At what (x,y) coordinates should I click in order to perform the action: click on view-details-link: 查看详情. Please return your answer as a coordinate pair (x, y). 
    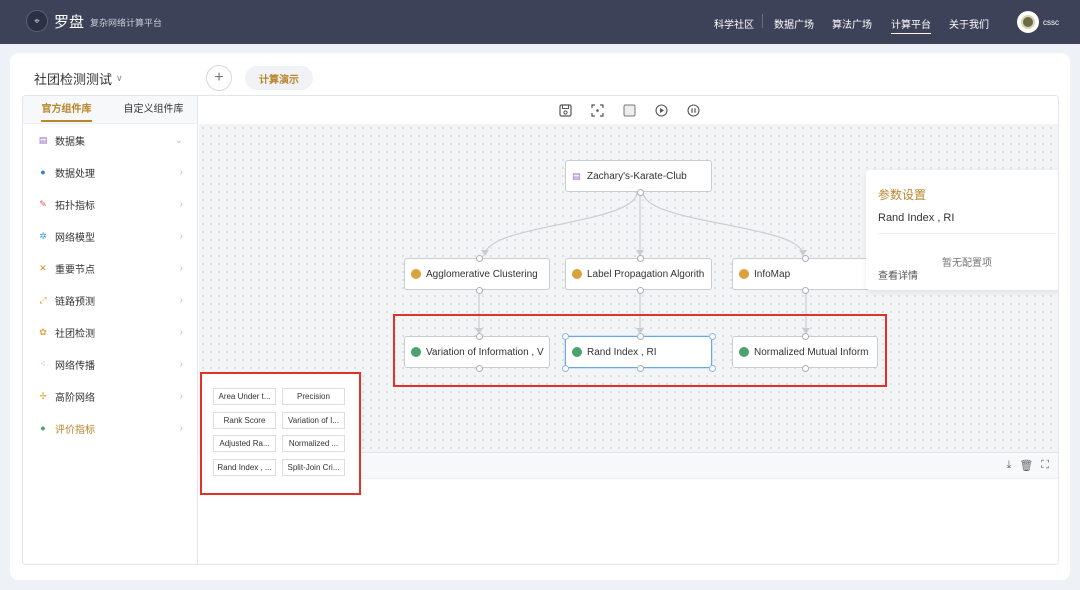
    Looking at the image, I should click on (898, 274).